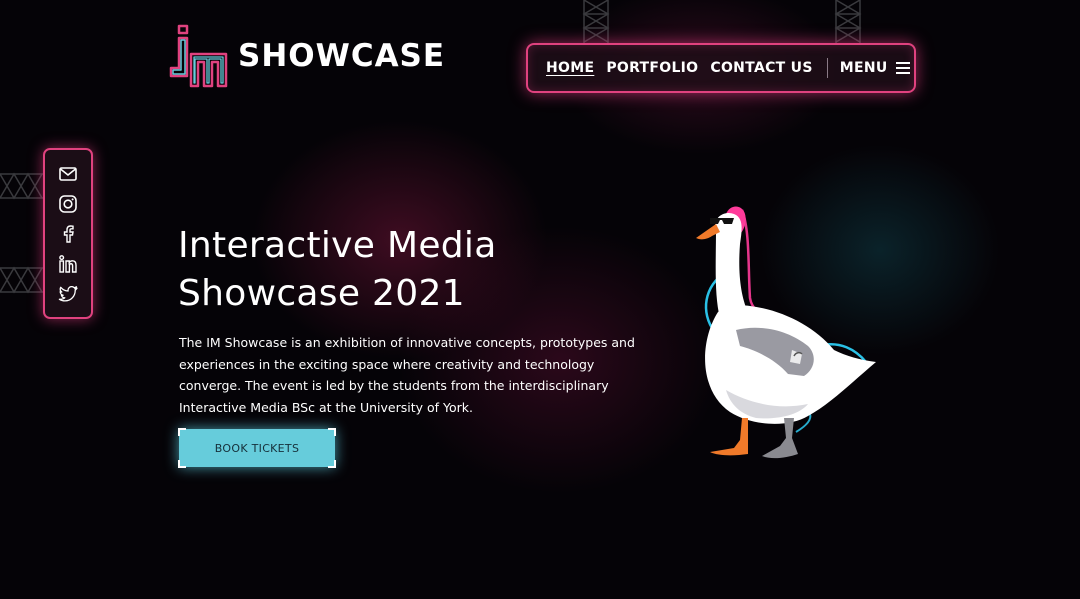  I want to click on nav-portfolio-link: PORTFOLIO, so click(652, 68).